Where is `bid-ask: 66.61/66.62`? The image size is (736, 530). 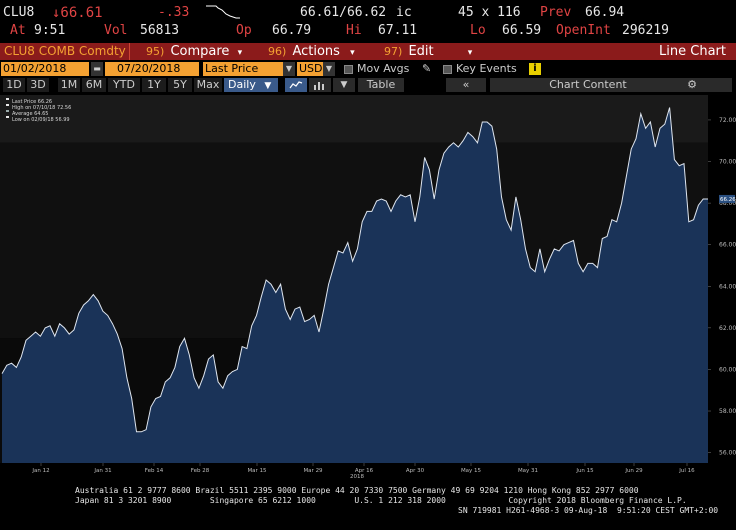
bid-ask: 66.61/66.62 is located at coordinates (343, 12).